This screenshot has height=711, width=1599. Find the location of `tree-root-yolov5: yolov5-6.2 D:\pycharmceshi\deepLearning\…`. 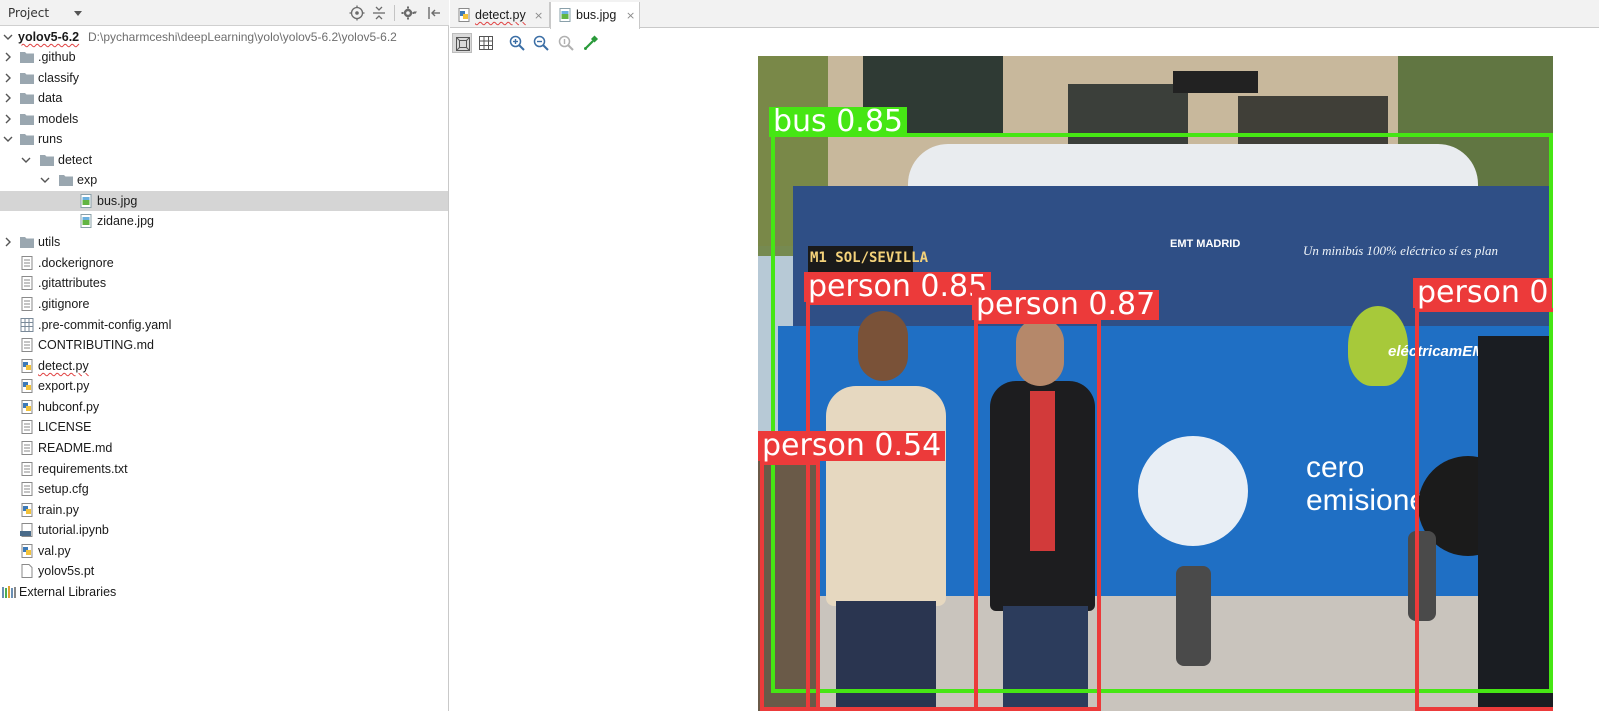

tree-root-yolov5: yolov5-6.2 D:\pycharmceshi\deepLearning\… is located at coordinates (224, 37).